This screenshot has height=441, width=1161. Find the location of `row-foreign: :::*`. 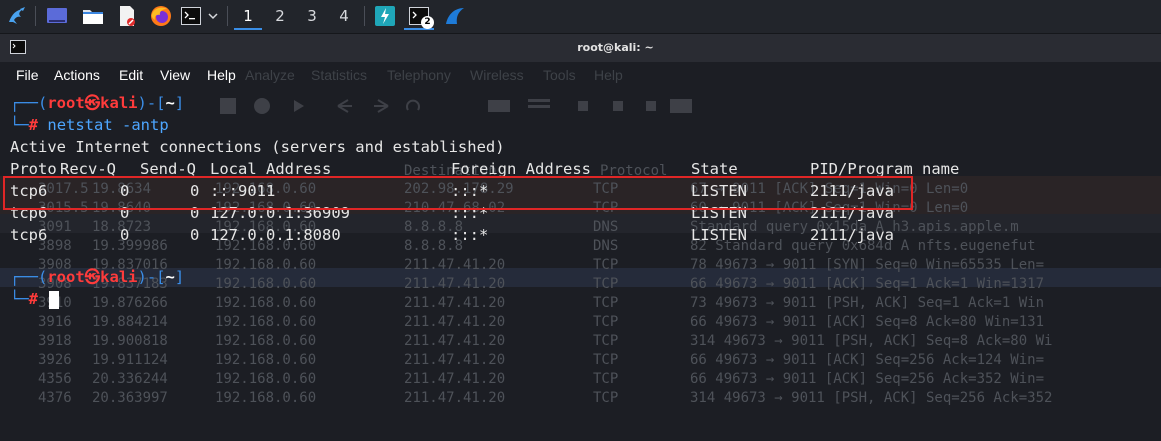

row-foreign: :::* is located at coordinates (470, 235).